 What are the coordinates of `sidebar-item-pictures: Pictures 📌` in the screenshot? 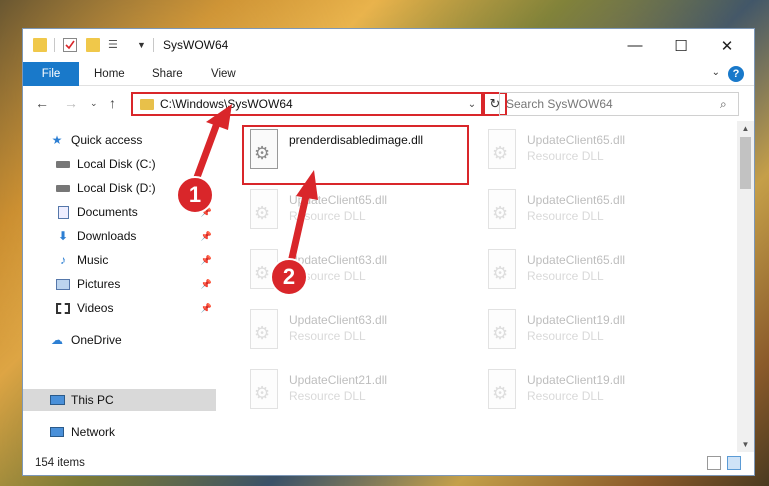 It's located at (119, 284).